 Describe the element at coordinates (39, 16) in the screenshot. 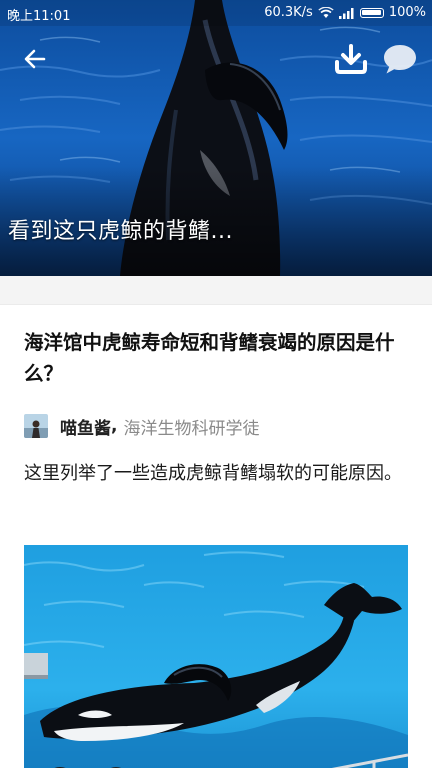

I see `status-time: 晚上11:01` at that location.